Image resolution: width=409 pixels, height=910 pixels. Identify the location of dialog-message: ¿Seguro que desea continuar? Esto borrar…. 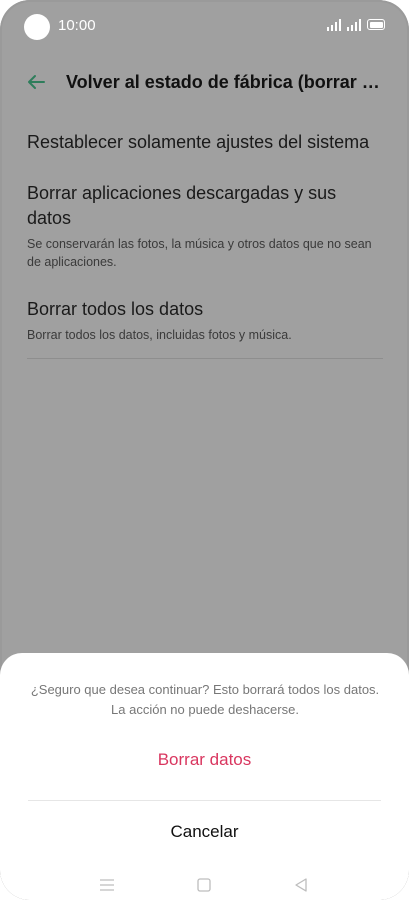
(205, 699).